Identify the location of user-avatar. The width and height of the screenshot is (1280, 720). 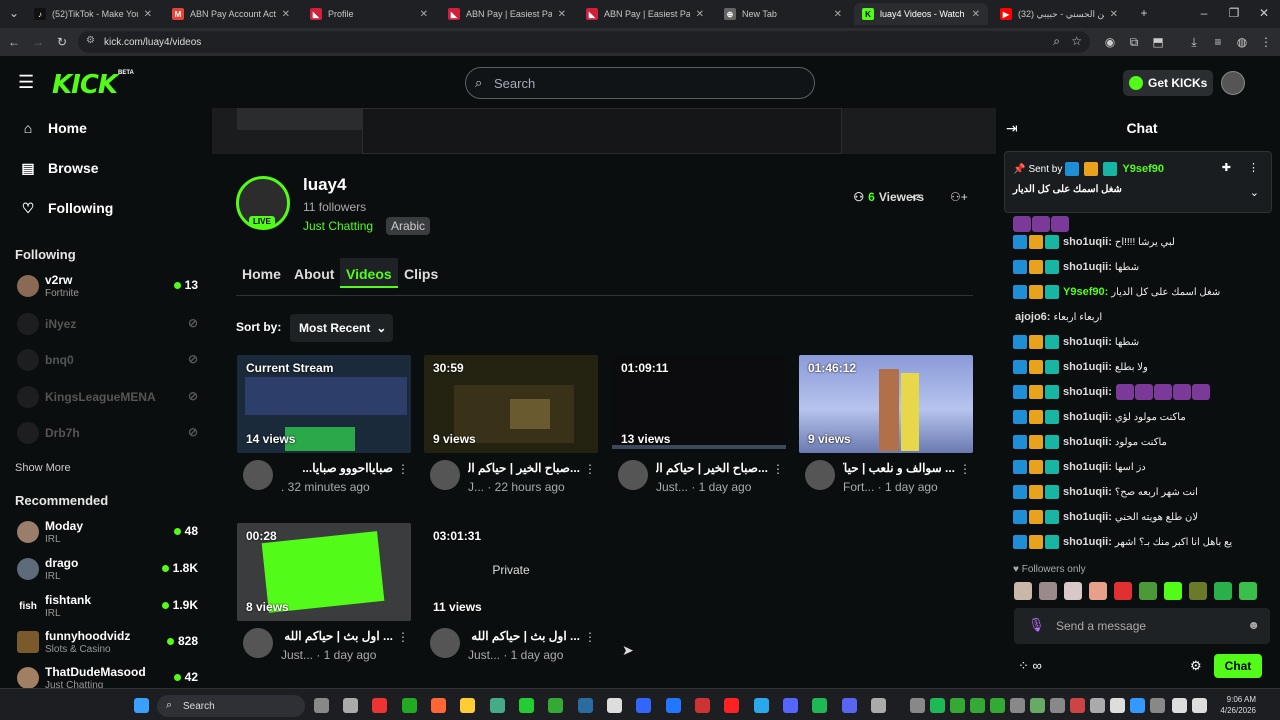
(1233, 83).